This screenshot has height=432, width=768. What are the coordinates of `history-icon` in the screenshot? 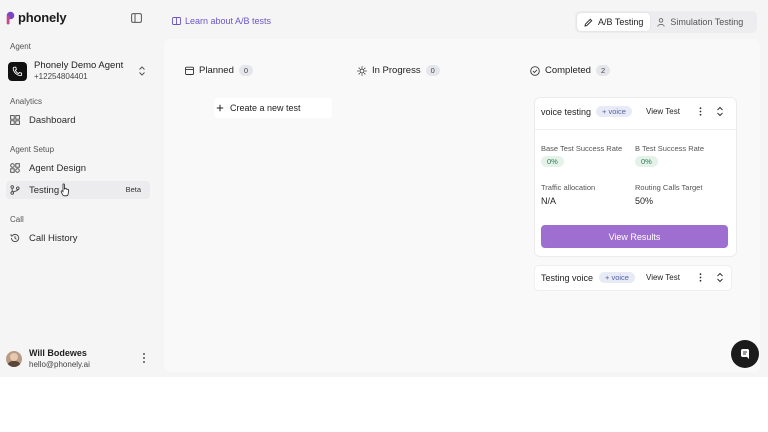 It's located at (15, 238).